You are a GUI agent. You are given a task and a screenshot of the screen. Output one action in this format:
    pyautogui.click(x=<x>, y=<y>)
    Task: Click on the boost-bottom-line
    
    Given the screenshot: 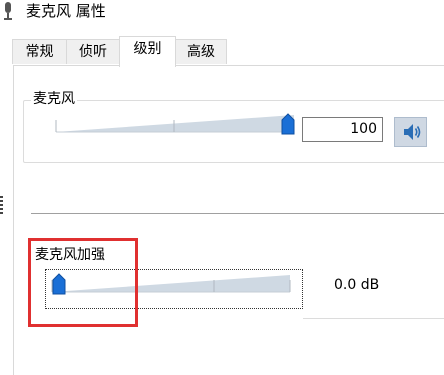 What is the action you would take?
    pyautogui.click(x=373, y=318)
    